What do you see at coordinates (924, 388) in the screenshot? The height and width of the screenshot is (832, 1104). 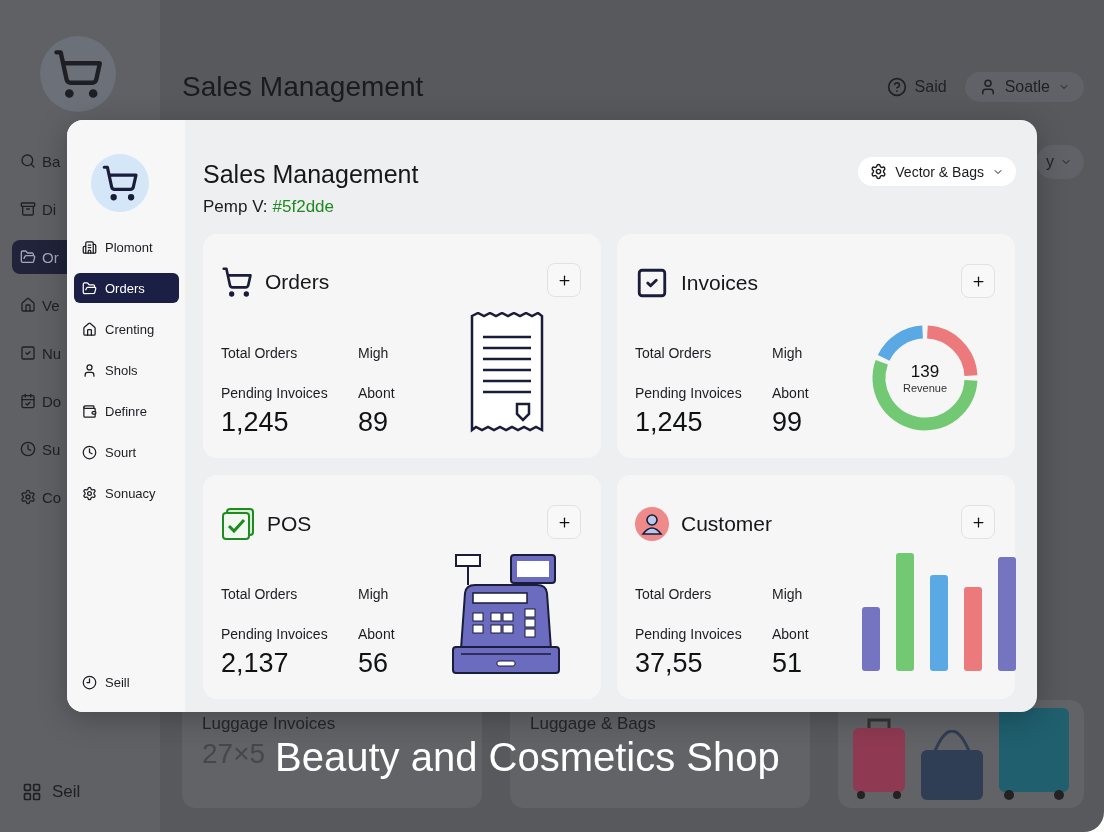 I see `donut-label: Revenue` at bounding box center [924, 388].